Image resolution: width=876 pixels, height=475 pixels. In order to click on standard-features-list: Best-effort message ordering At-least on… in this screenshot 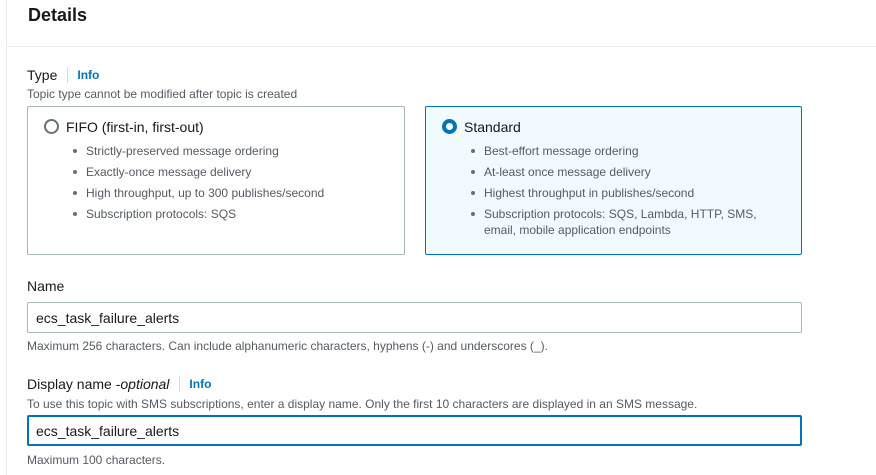, I will do `click(625, 193)`.